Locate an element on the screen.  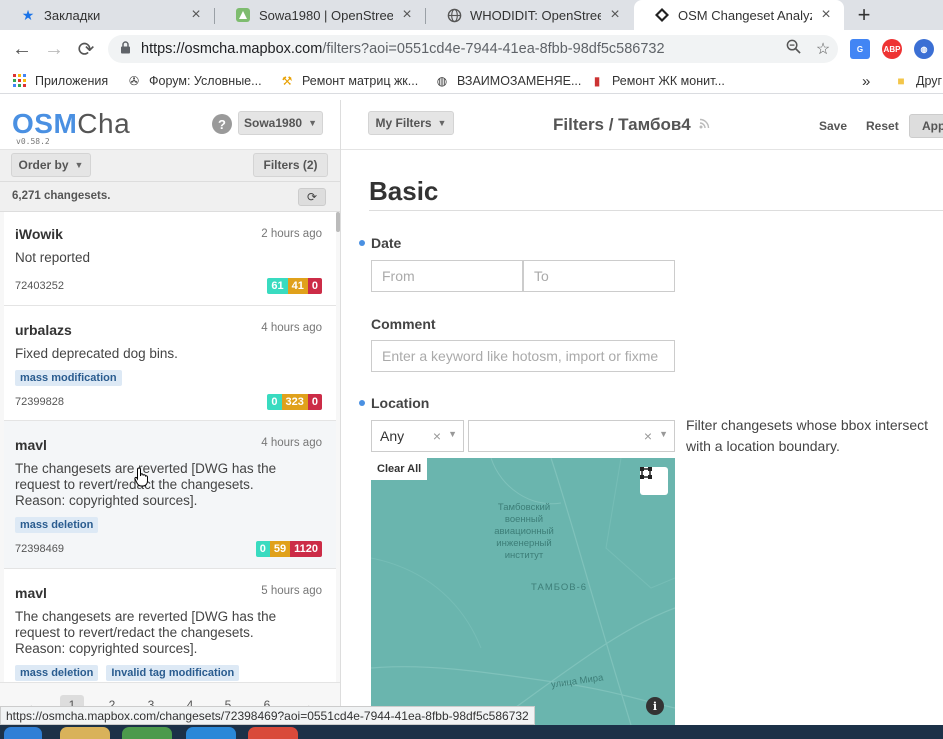
bookmark-folder: ■ Друг is located at coordinates (917, 81).